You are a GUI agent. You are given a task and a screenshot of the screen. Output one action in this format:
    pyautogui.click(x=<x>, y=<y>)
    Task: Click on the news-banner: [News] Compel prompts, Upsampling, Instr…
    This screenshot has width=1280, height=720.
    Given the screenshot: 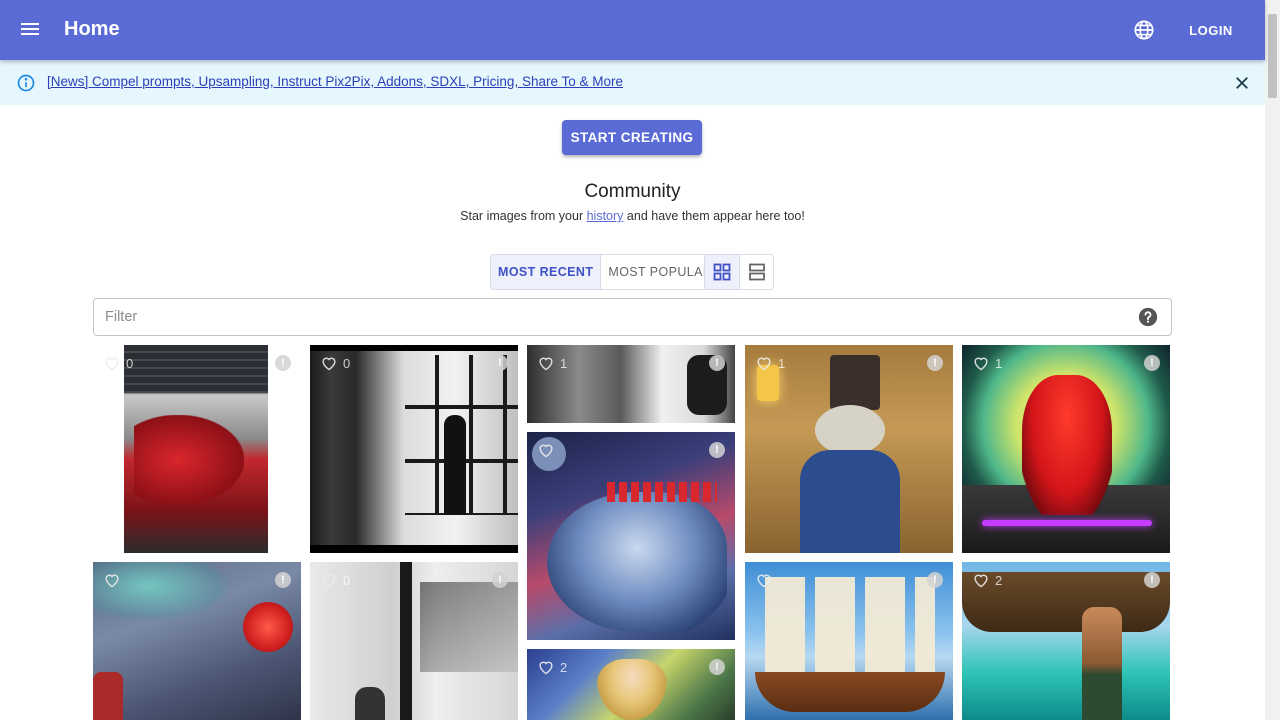 What is the action you would take?
    pyautogui.click(x=632, y=82)
    